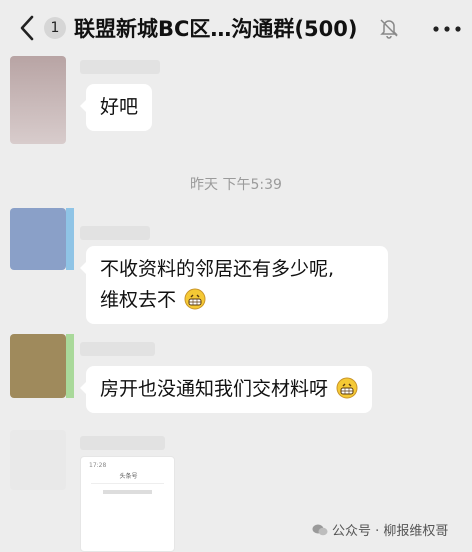  I want to click on image-preview-time: 17:28, so click(98, 465).